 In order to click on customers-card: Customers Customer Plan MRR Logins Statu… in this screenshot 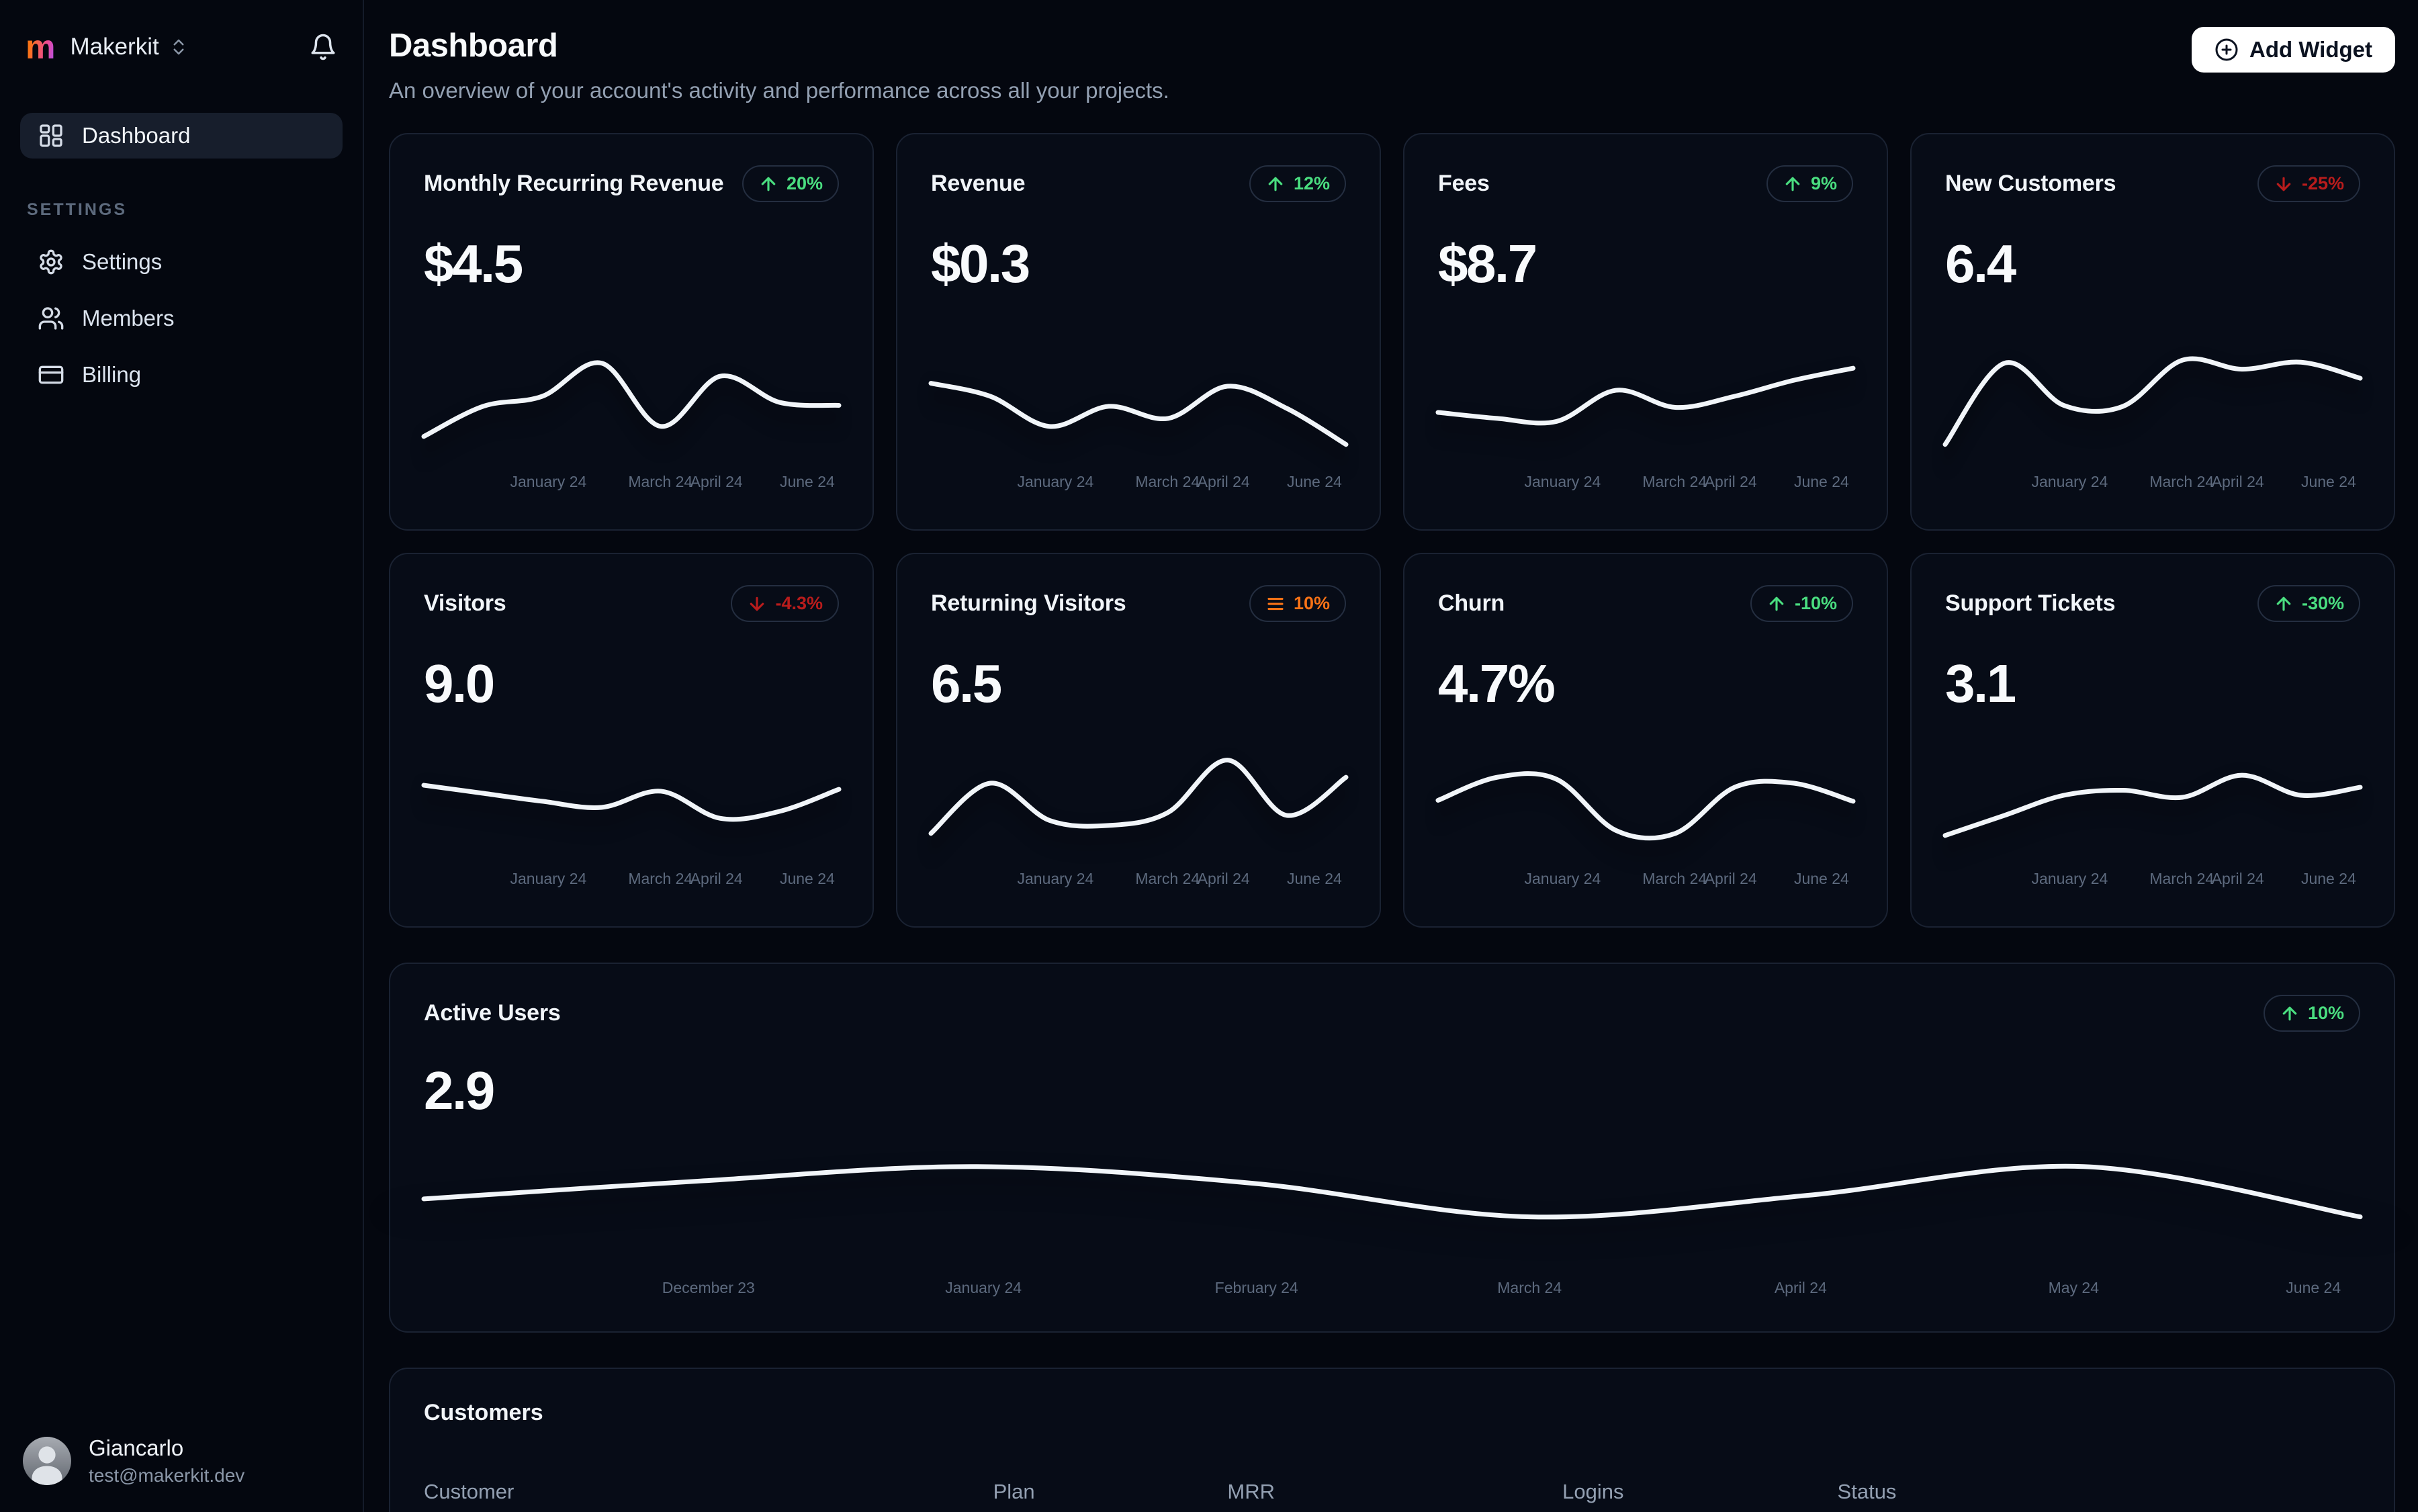, I will do `click(1392, 1440)`.